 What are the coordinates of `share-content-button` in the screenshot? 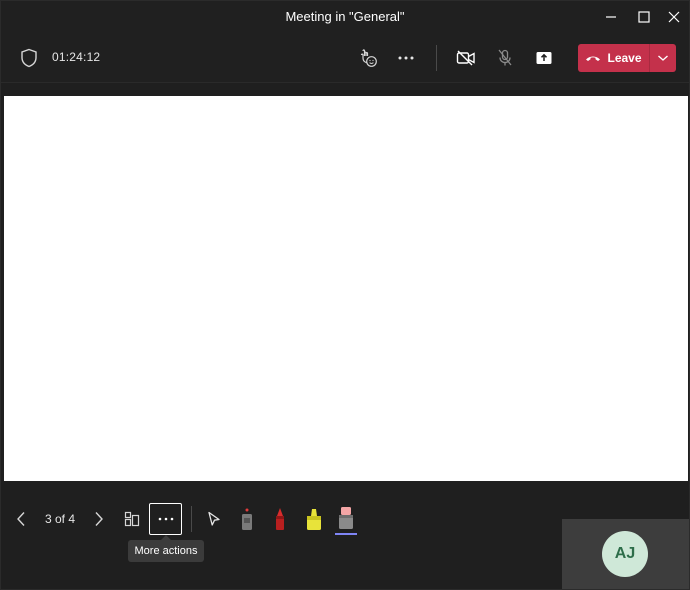 It's located at (544, 58).